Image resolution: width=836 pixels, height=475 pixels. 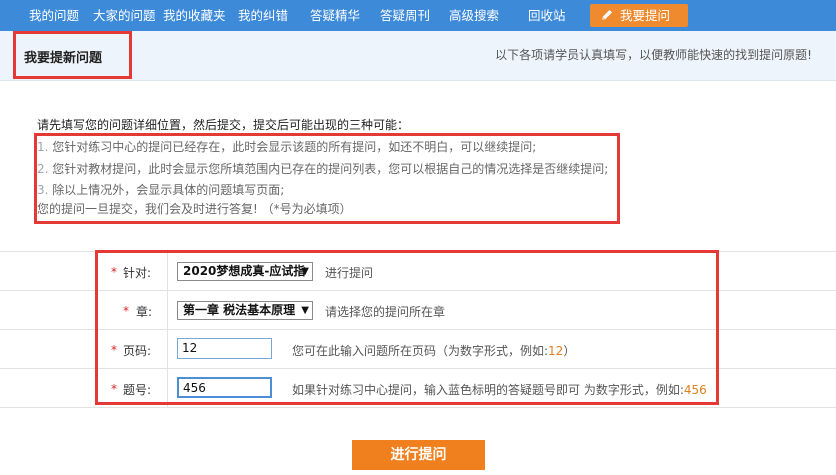 I want to click on question-number-input: 456, so click(x=224, y=387).